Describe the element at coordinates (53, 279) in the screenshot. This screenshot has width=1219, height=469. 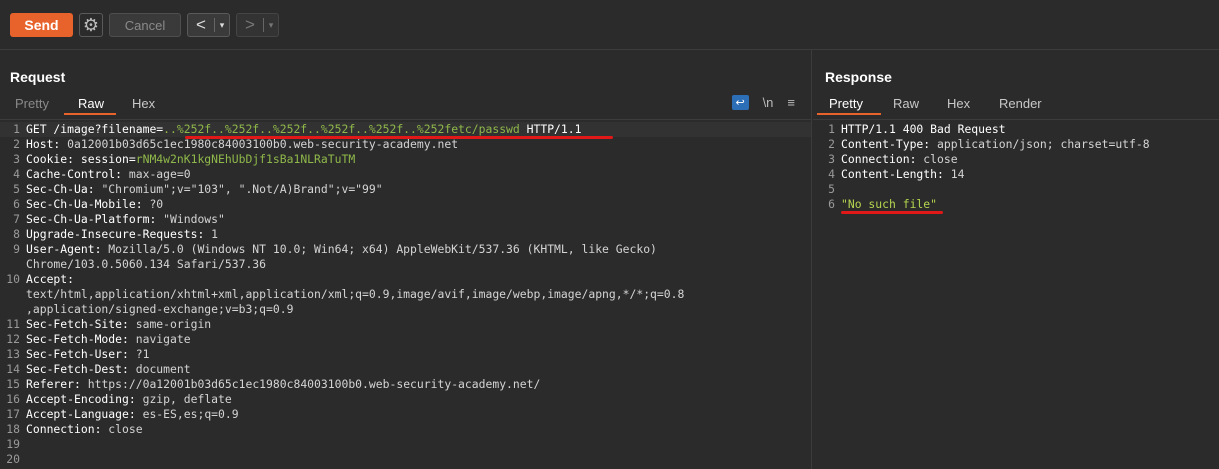
I see `header-name: Accept:` at that location.